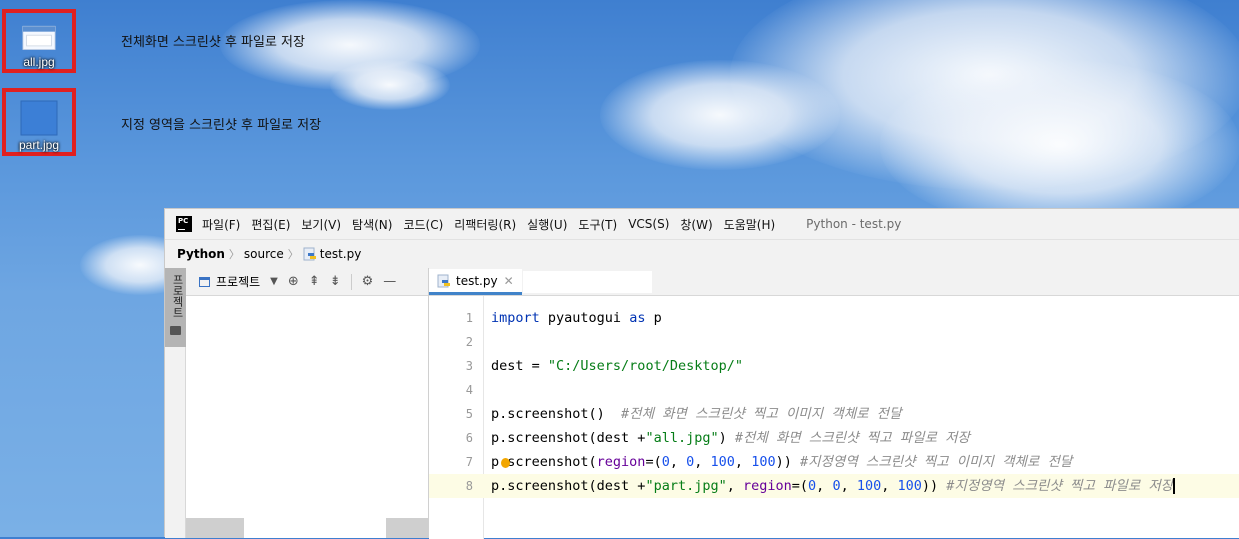 This screenshot has height=539, width=1239. Describe the element at coordinates (800, 486) in the screenshot. I see `code-token: =(` at that location.